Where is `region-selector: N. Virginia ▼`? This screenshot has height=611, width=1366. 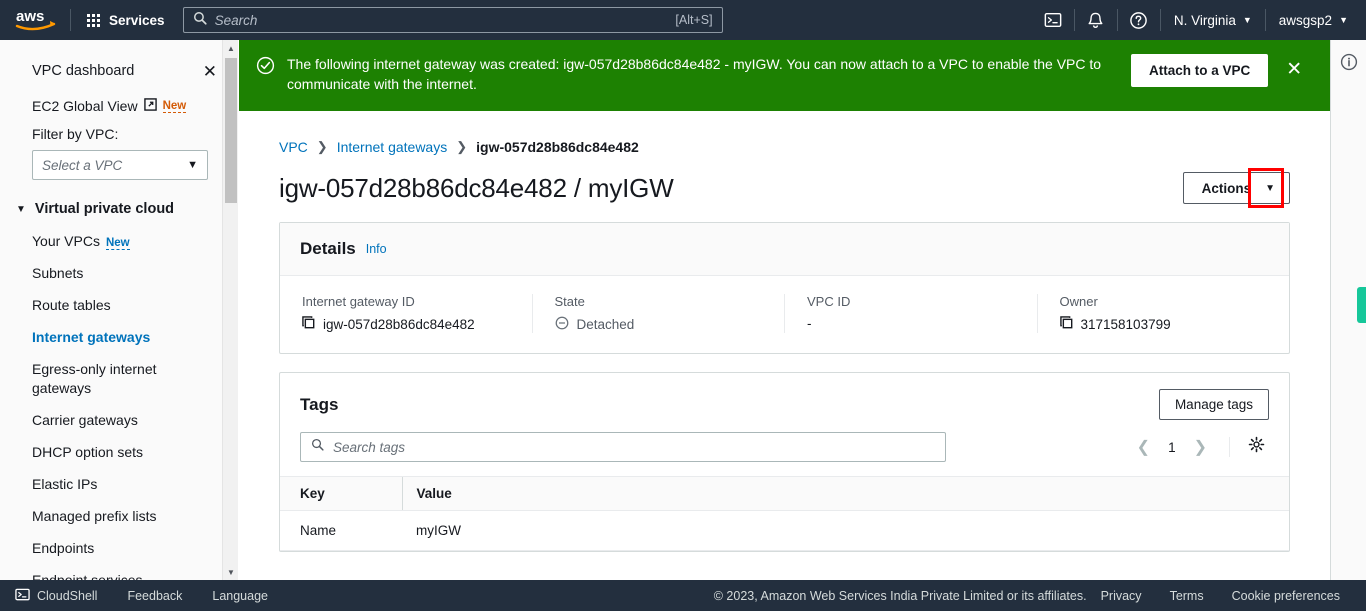 region-selector: N. Virginia ▼ is located at coordinates (1213, 20).